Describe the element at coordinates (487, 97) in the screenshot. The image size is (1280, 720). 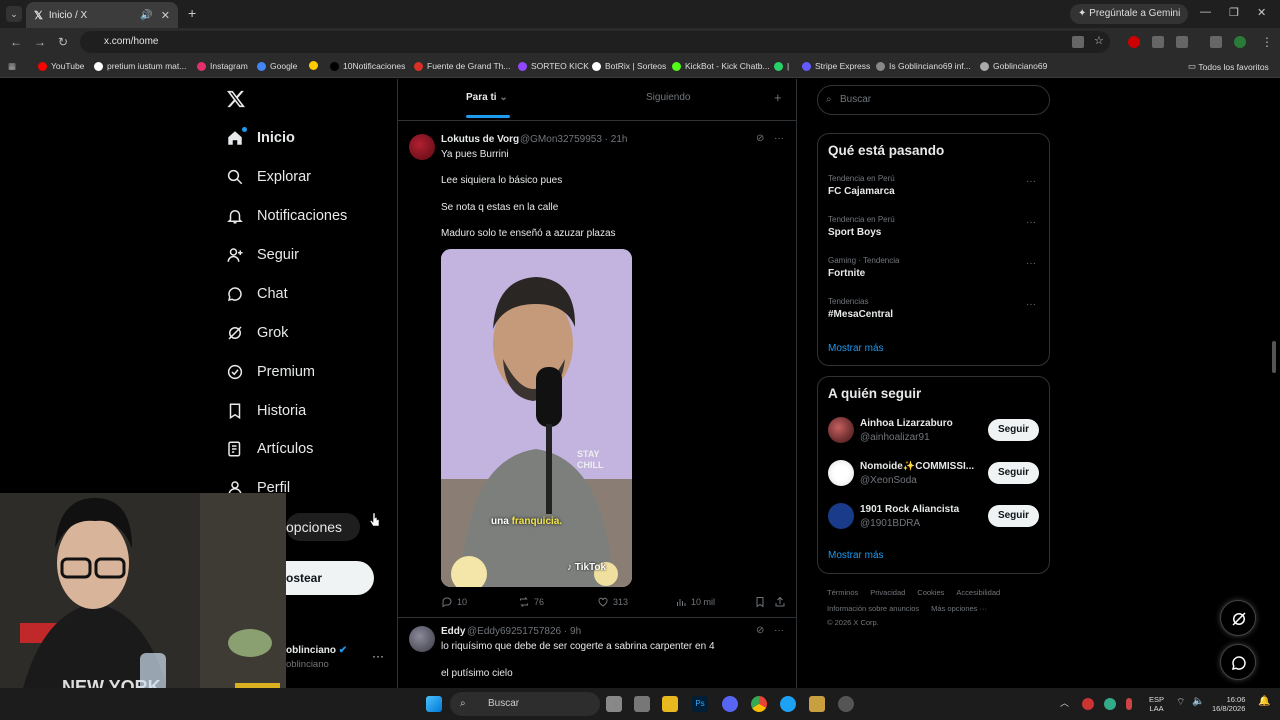
I see `tab-for-you: Para ti ⌄` at that location.